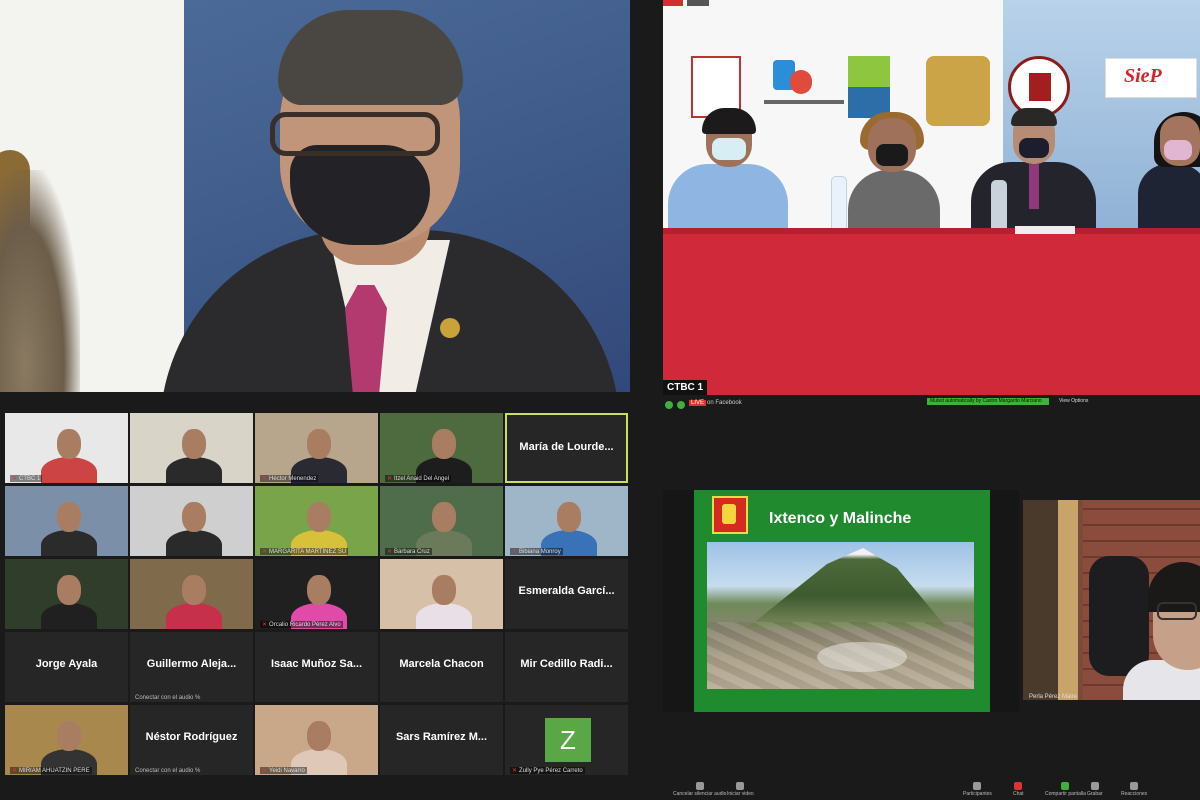 This screenshot has height=800, width=1200. I want to click on participant-name-caption: MIRIAM AHUATZIN PERE, so click(51, 770).